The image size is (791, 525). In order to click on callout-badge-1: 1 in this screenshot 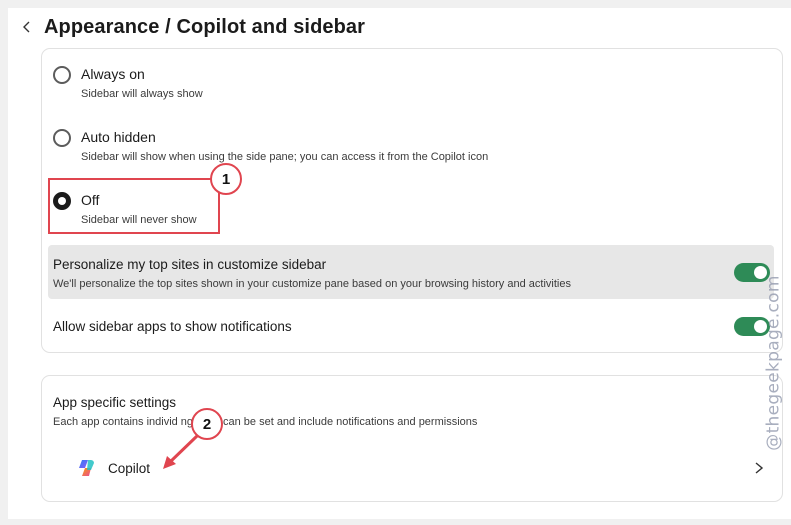, I will do `click(226, 179)`.